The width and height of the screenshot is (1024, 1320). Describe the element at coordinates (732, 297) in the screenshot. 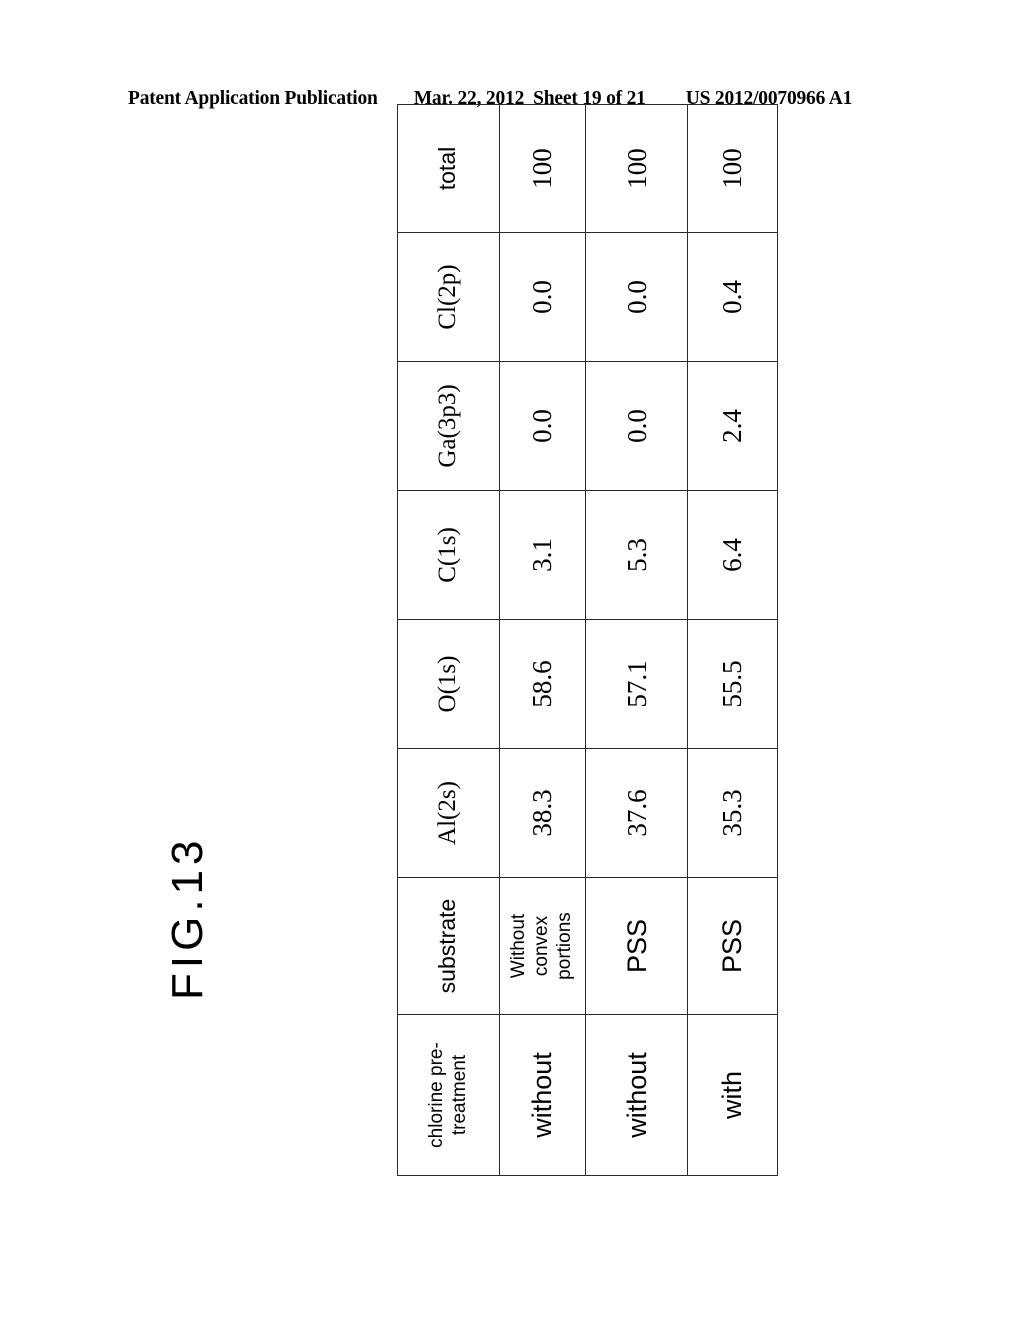

I see `cell-cl2p: 0.4` at that location.